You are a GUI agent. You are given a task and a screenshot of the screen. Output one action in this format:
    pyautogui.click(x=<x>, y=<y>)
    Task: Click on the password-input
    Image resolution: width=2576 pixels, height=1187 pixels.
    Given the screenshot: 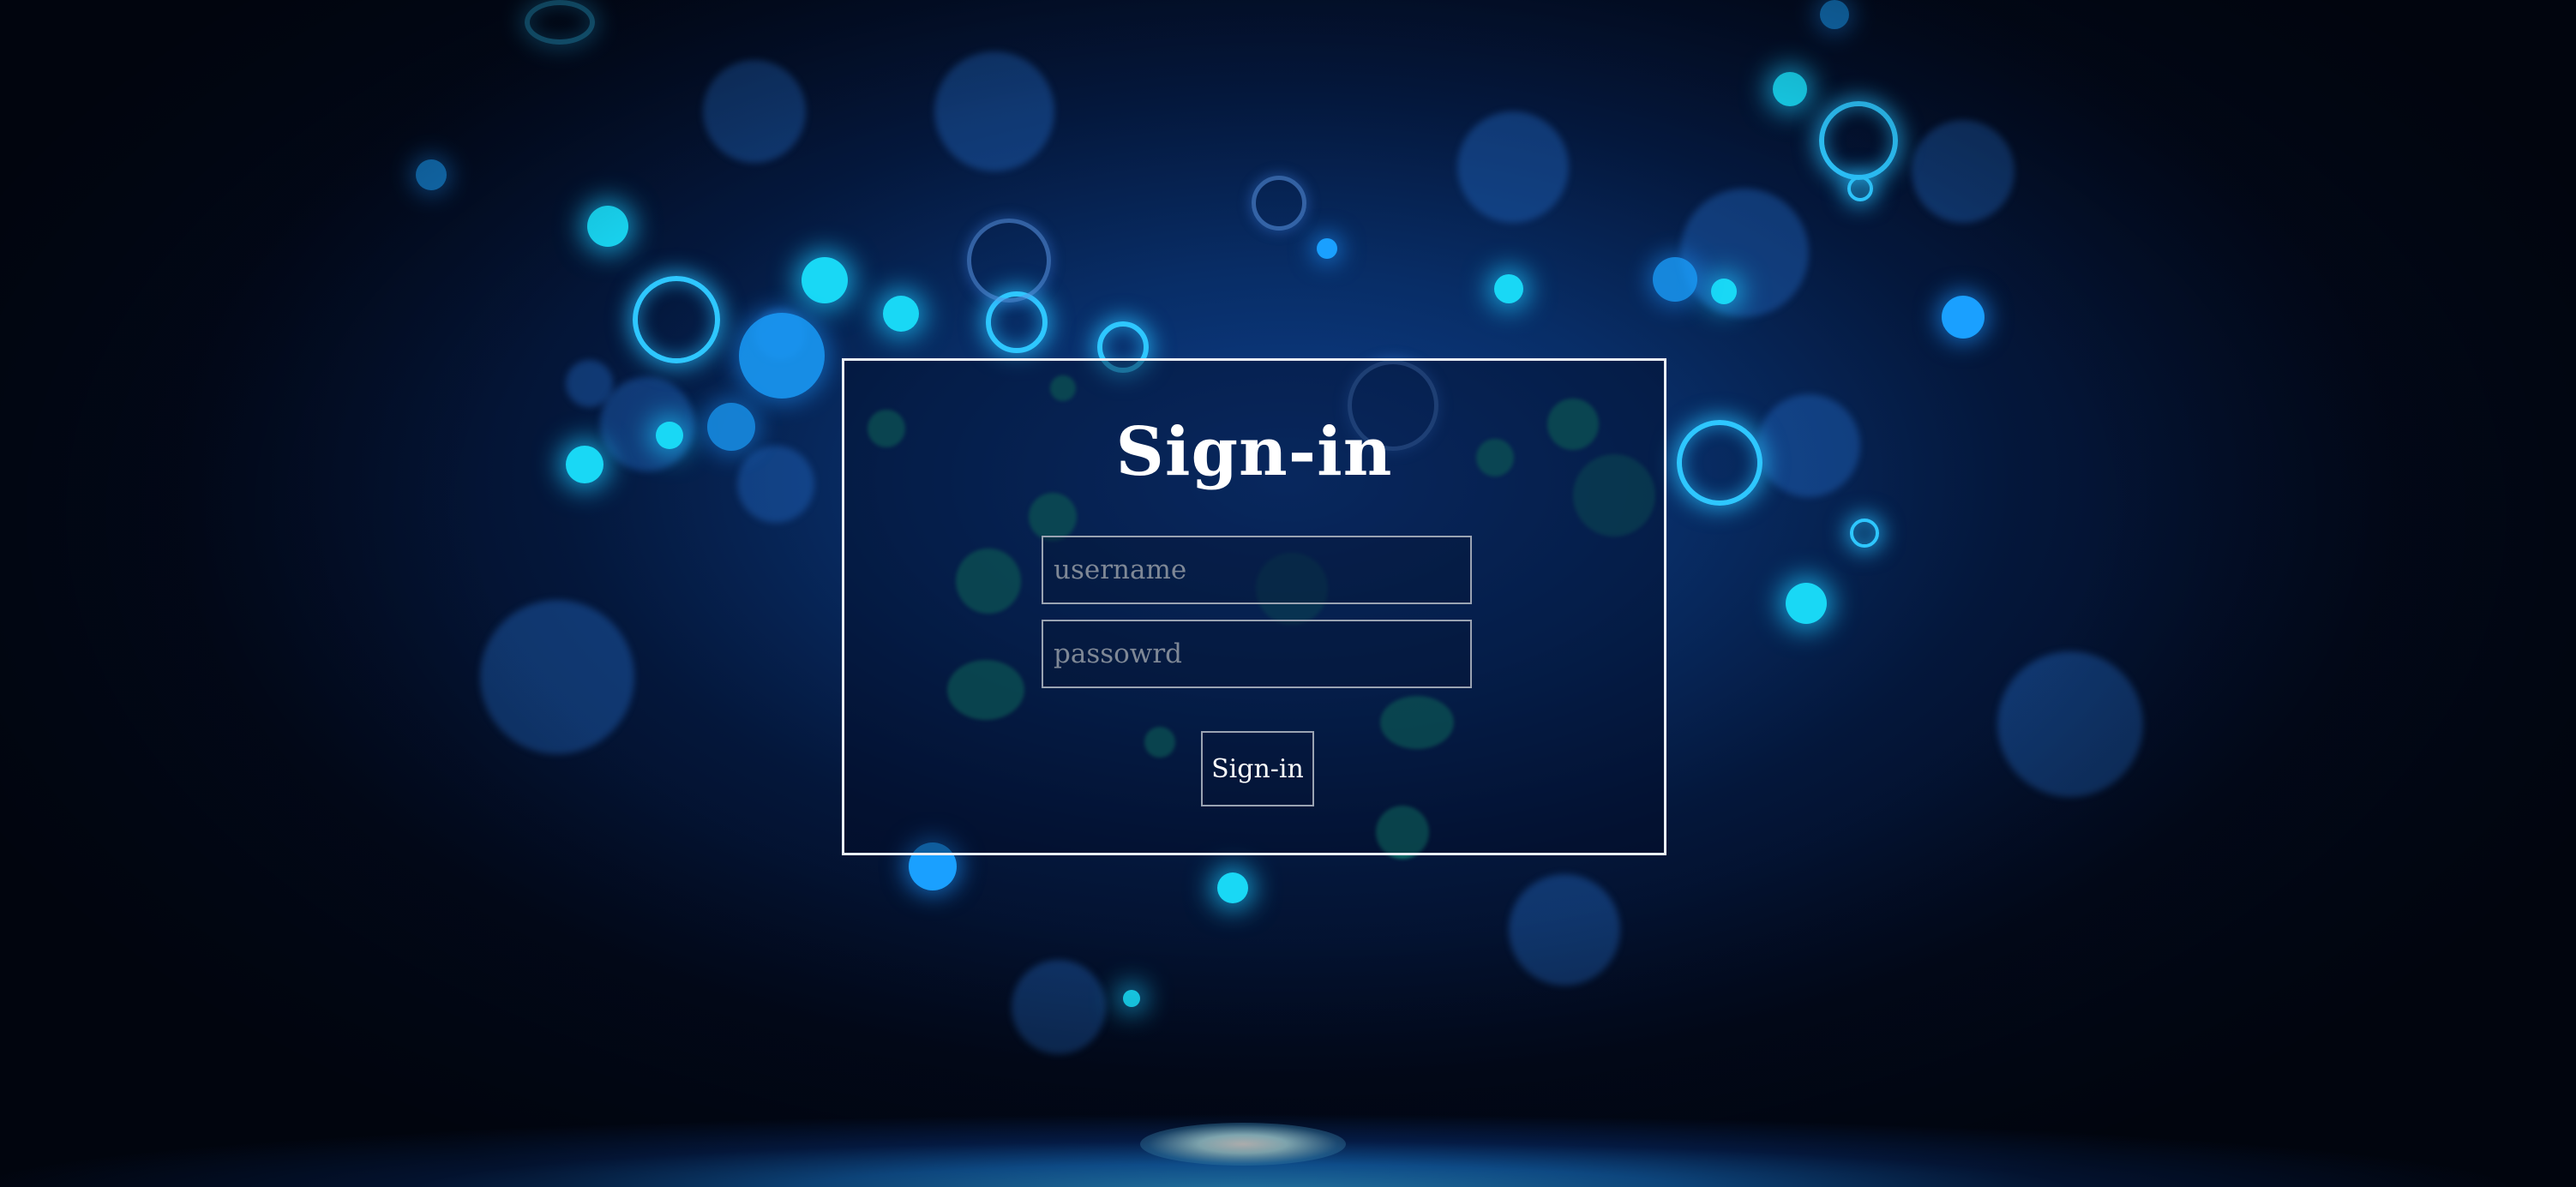 What is the action you would take?
    pyautogui.click(x=1257, y=654)
    